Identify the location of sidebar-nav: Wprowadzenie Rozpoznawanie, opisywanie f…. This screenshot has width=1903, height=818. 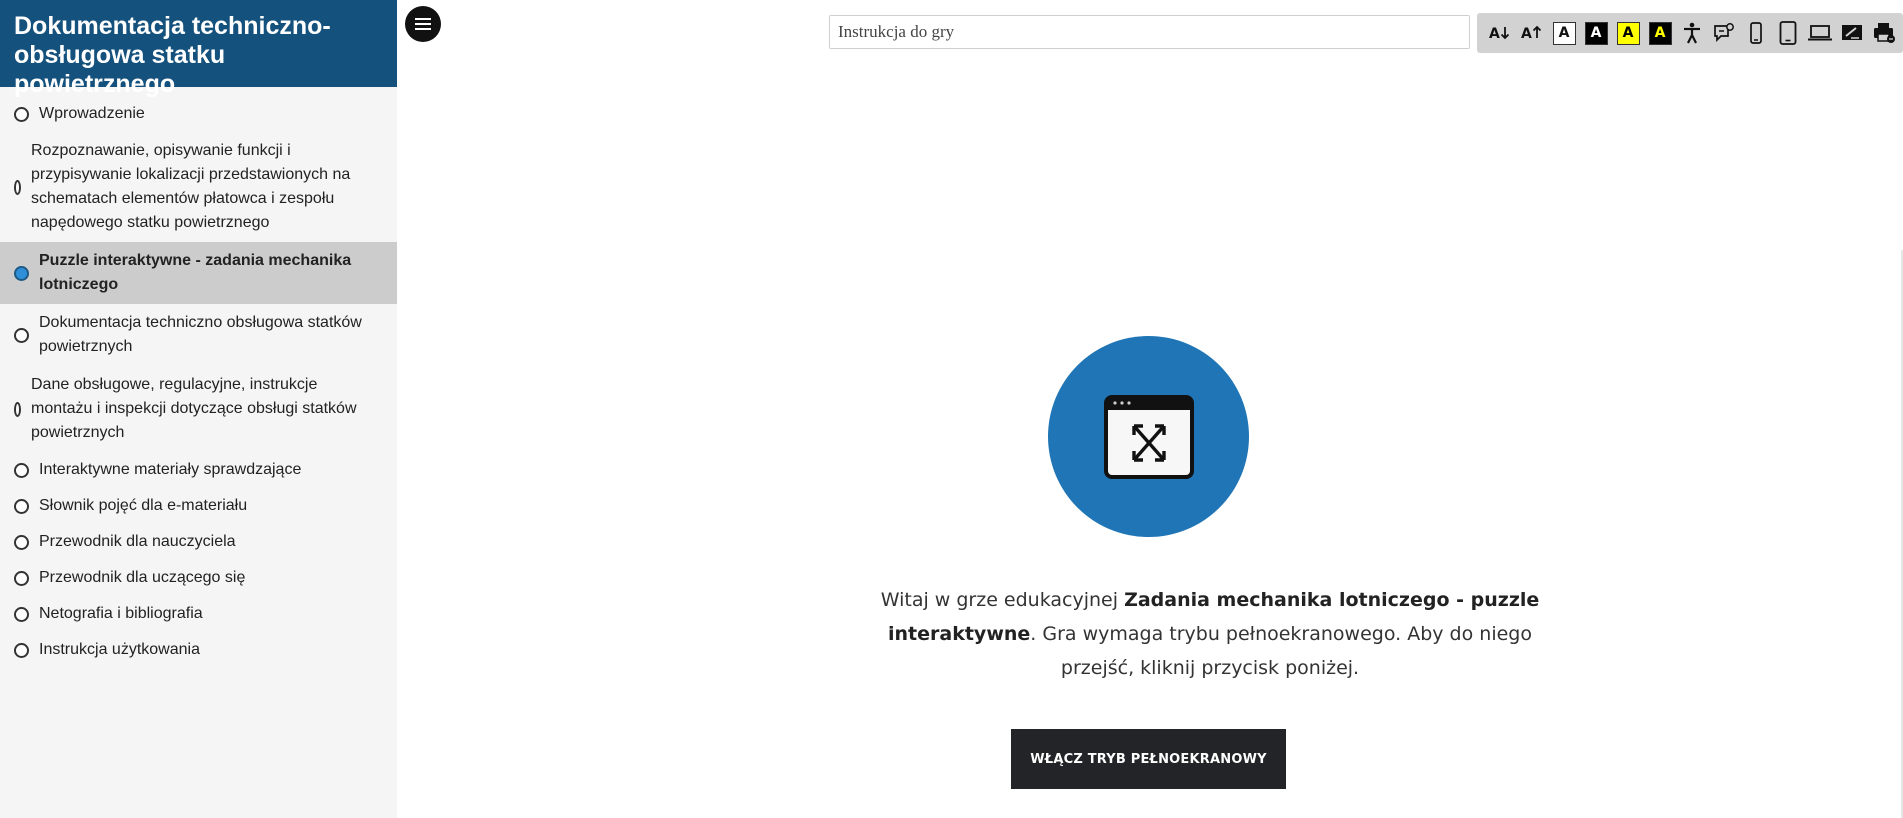
(198, 377).